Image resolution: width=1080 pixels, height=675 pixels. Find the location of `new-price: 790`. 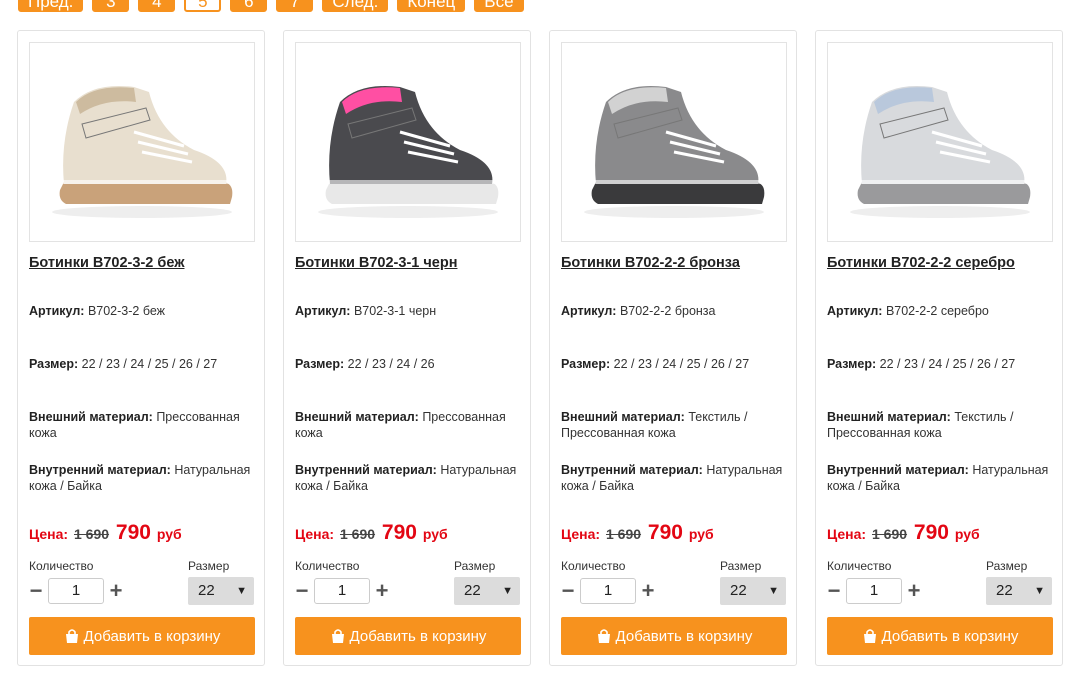

new-price: 790 is located at coordinates (665, 532).